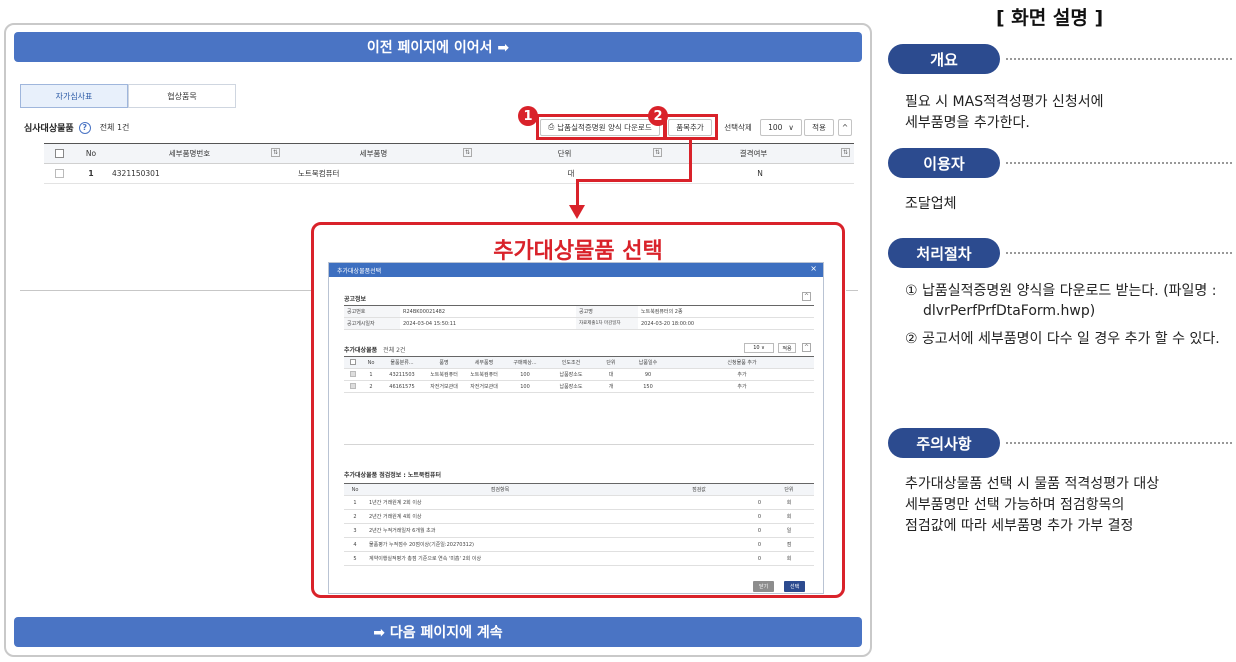 This screenshot has height=662, width=1236. Describe the element at coordinates (380, 153) in the screenshot. I see `col-name: 세부품명 ⇅` at that location.